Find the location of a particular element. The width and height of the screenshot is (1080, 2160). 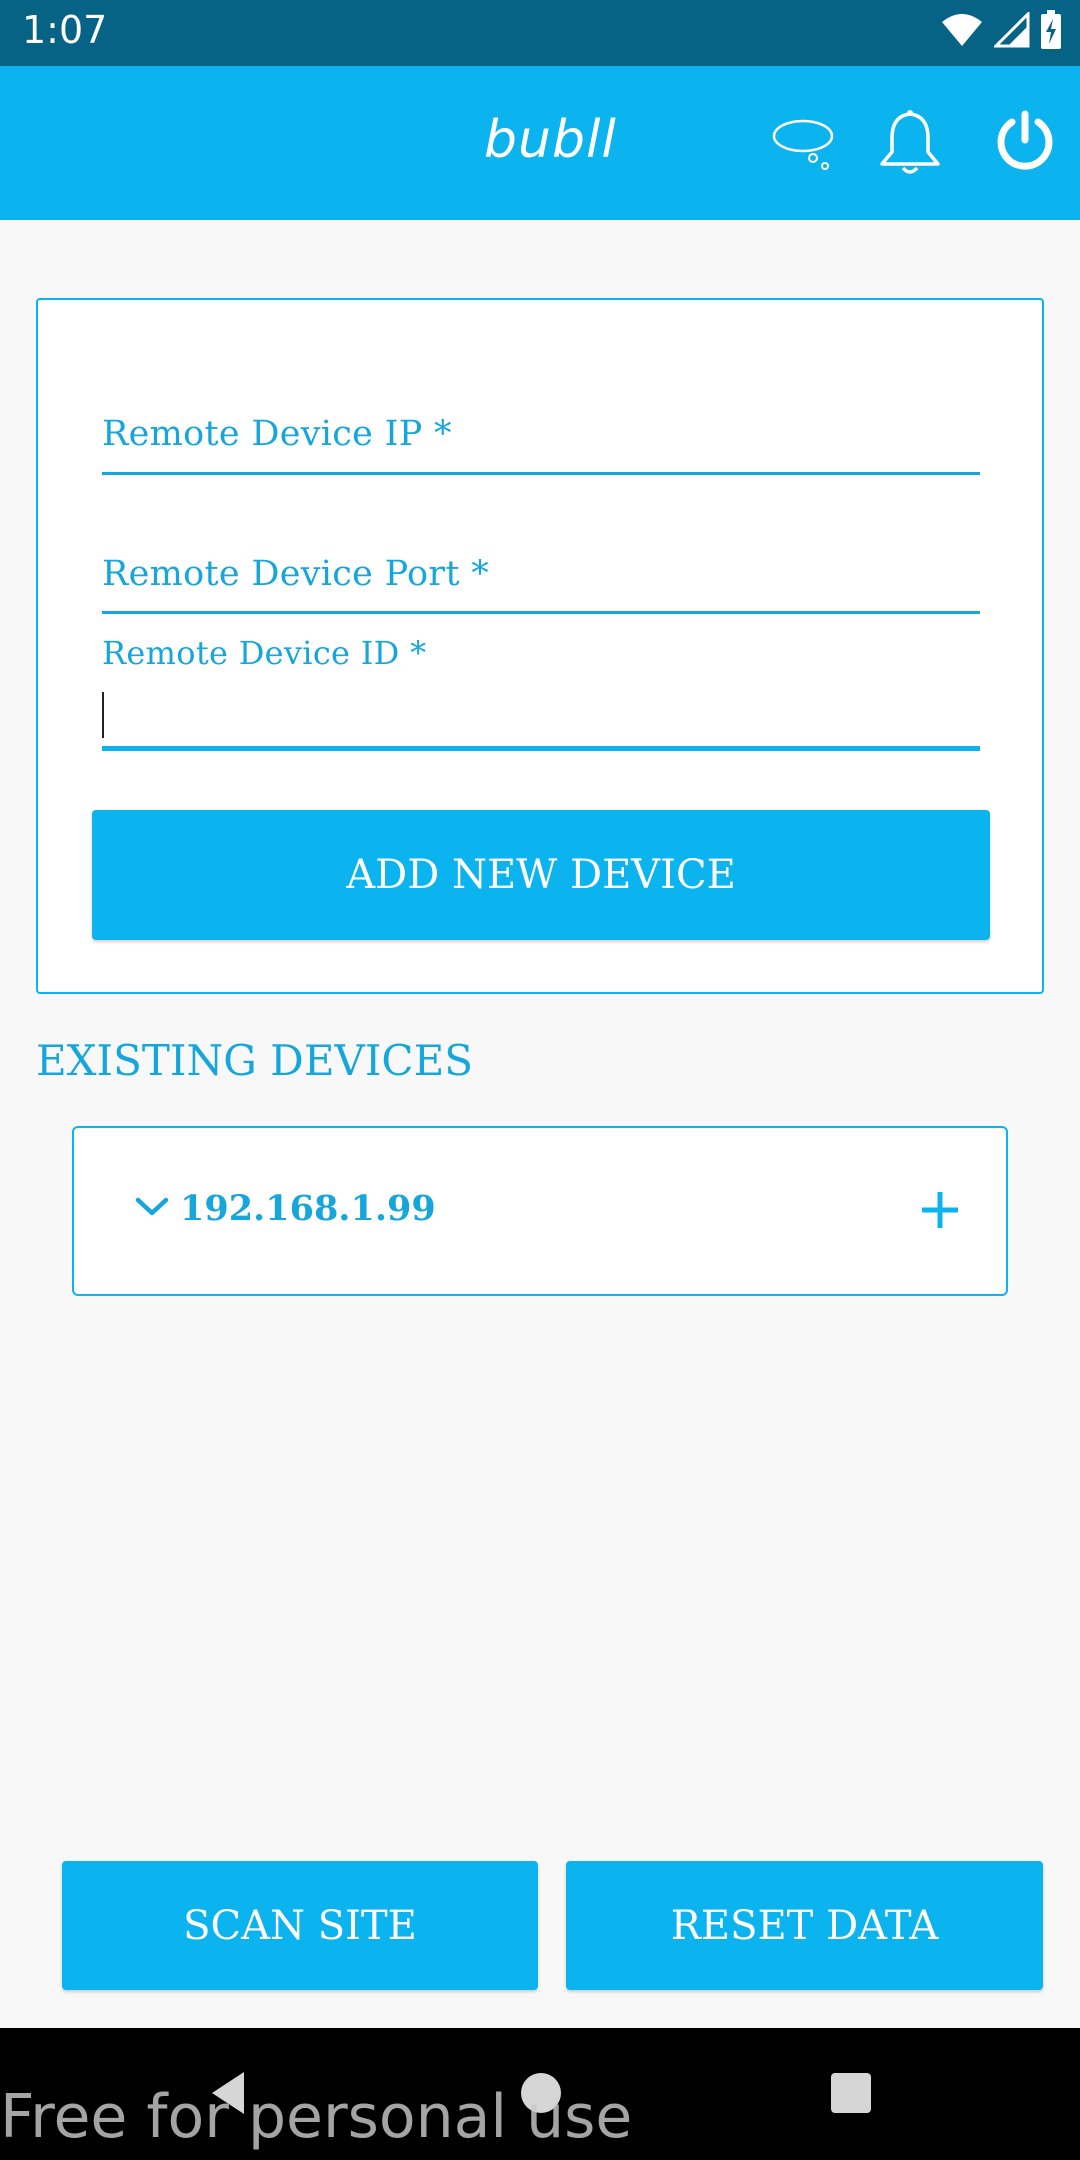

remote-port-label: Remote Device Port * is located at coordinates (296, 574).